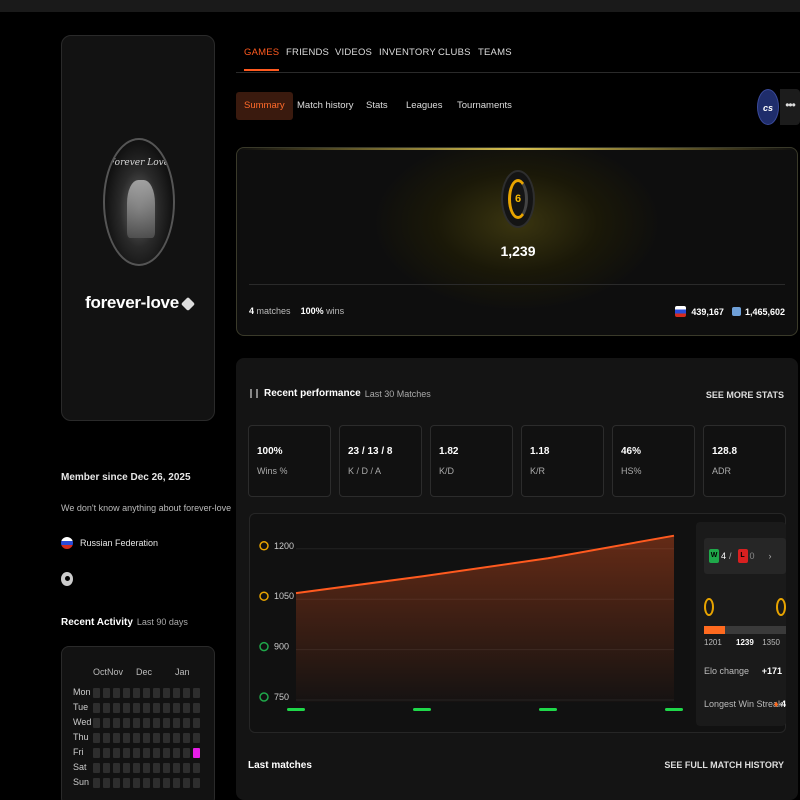  What do you see at coordinates (262, 59) in the screenshot?
I see `tab-games: GAMES` at bounding box center [262, 59].